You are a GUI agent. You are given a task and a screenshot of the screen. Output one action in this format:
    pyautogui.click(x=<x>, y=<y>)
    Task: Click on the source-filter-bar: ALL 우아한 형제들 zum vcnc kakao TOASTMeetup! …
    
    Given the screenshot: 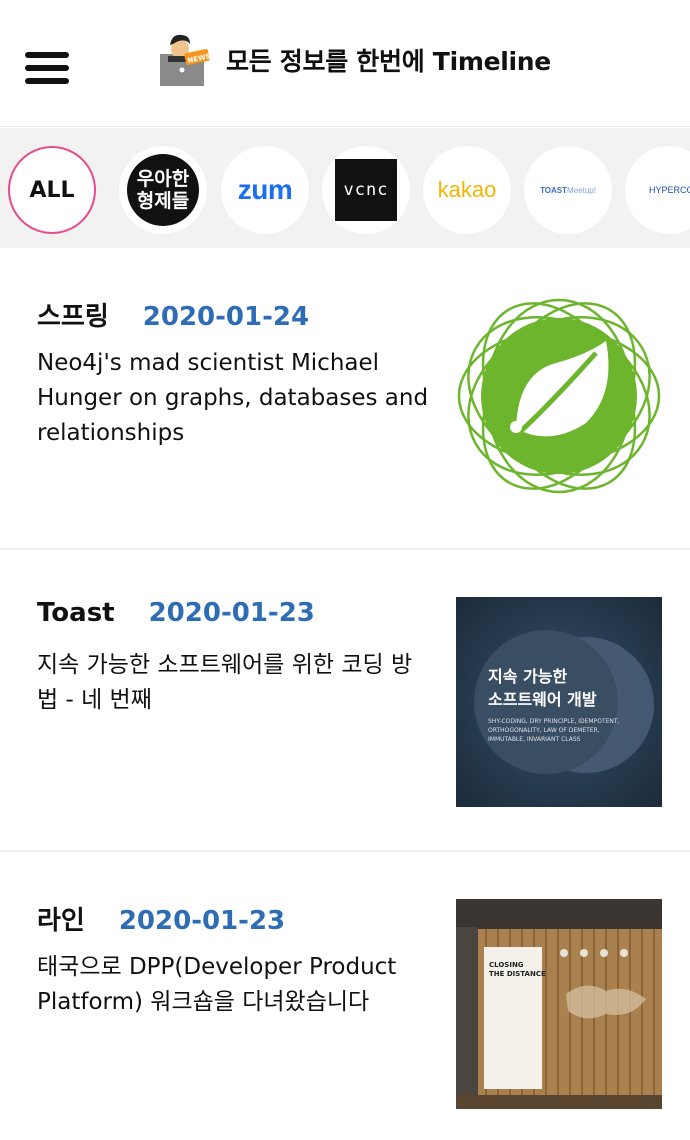 What is the action you would take?
    pyautogui.click(x=345, y=188)
    